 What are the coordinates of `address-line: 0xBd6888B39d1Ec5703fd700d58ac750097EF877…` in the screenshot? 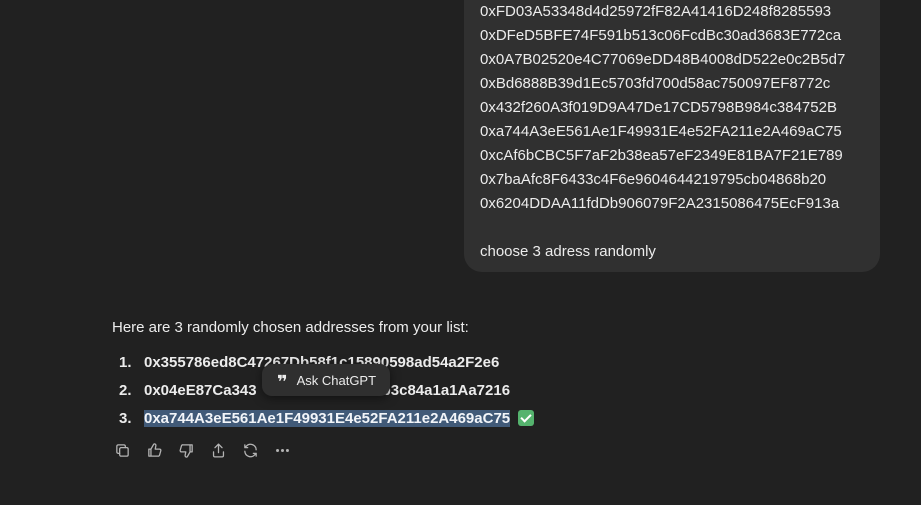 It's located at (655, 83).